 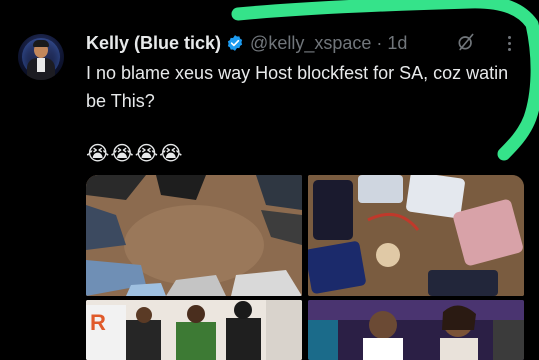 What do you see at coordinates (135, 154) in the screenshot?
I see `crying-emojis: 😭😭😭😭` at bounding box center [135, 154].